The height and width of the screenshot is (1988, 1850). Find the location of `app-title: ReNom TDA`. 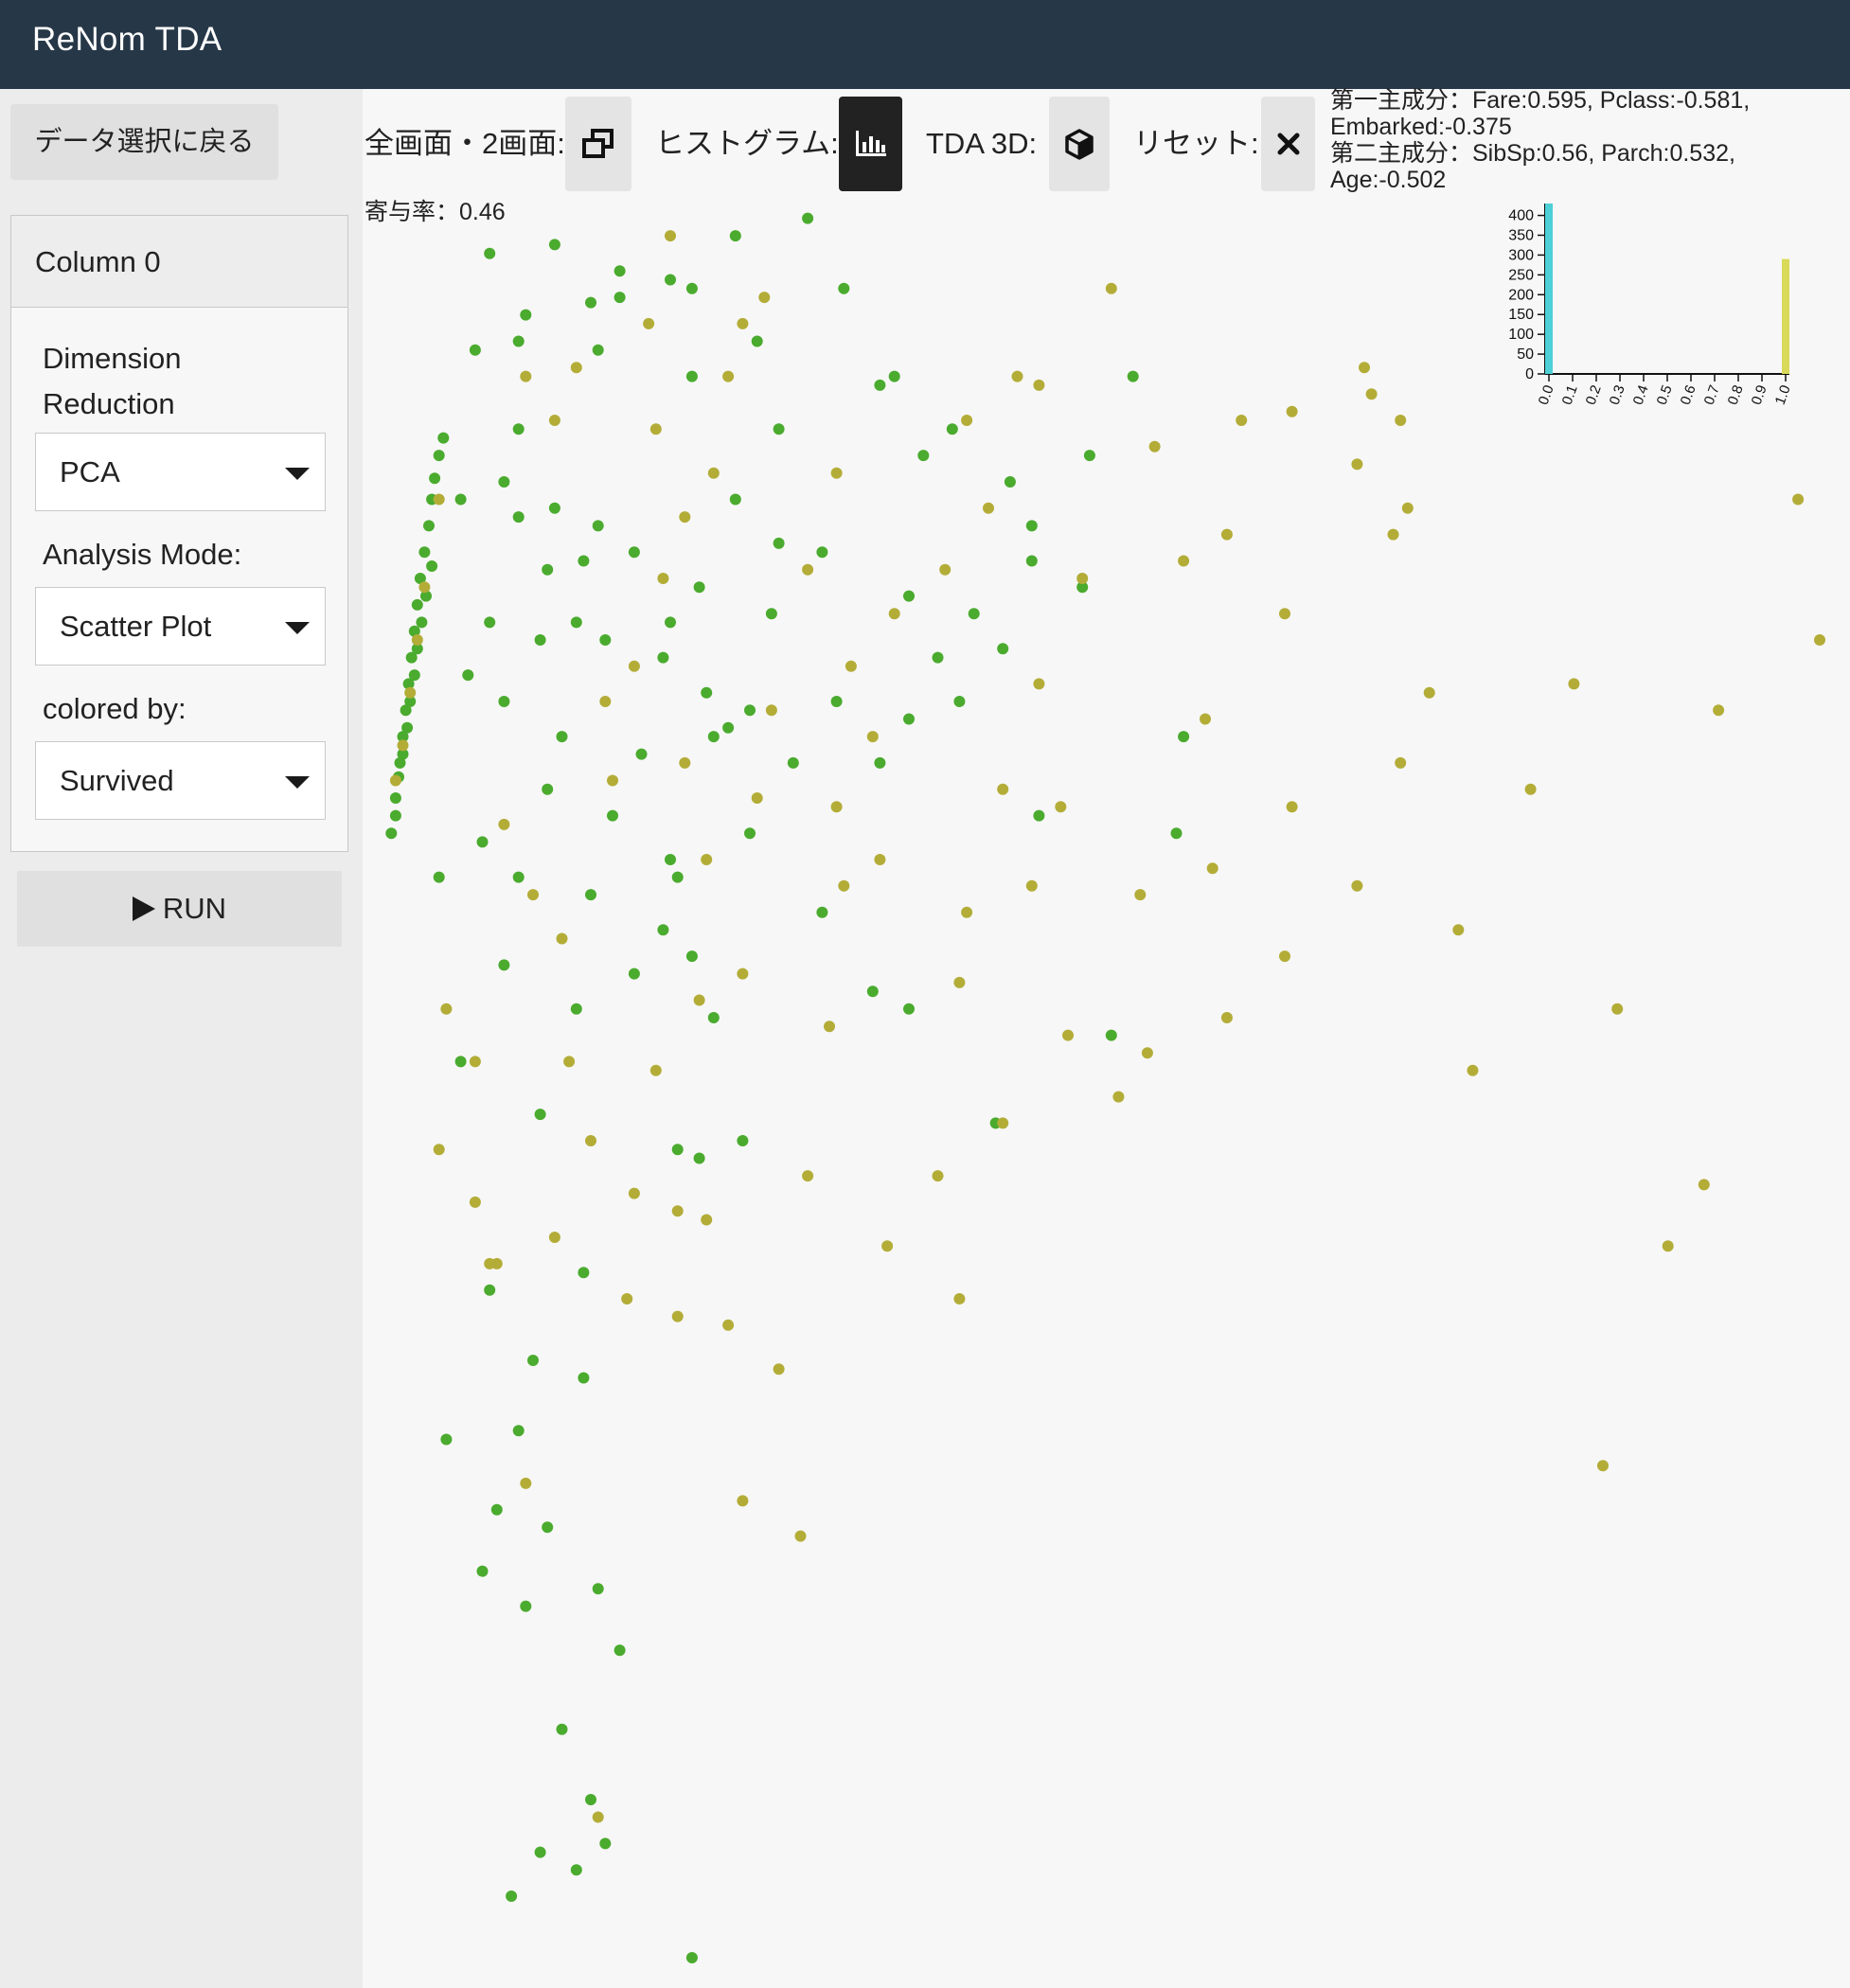

app-title: ReNom TDA is located at coordinates (127, 39).